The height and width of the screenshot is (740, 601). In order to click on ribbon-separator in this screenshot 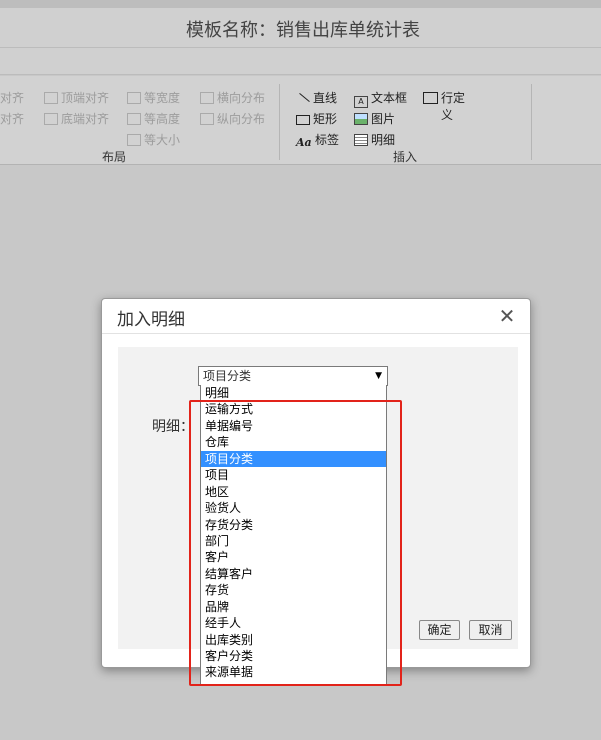, I will do `click(279, 122)`.